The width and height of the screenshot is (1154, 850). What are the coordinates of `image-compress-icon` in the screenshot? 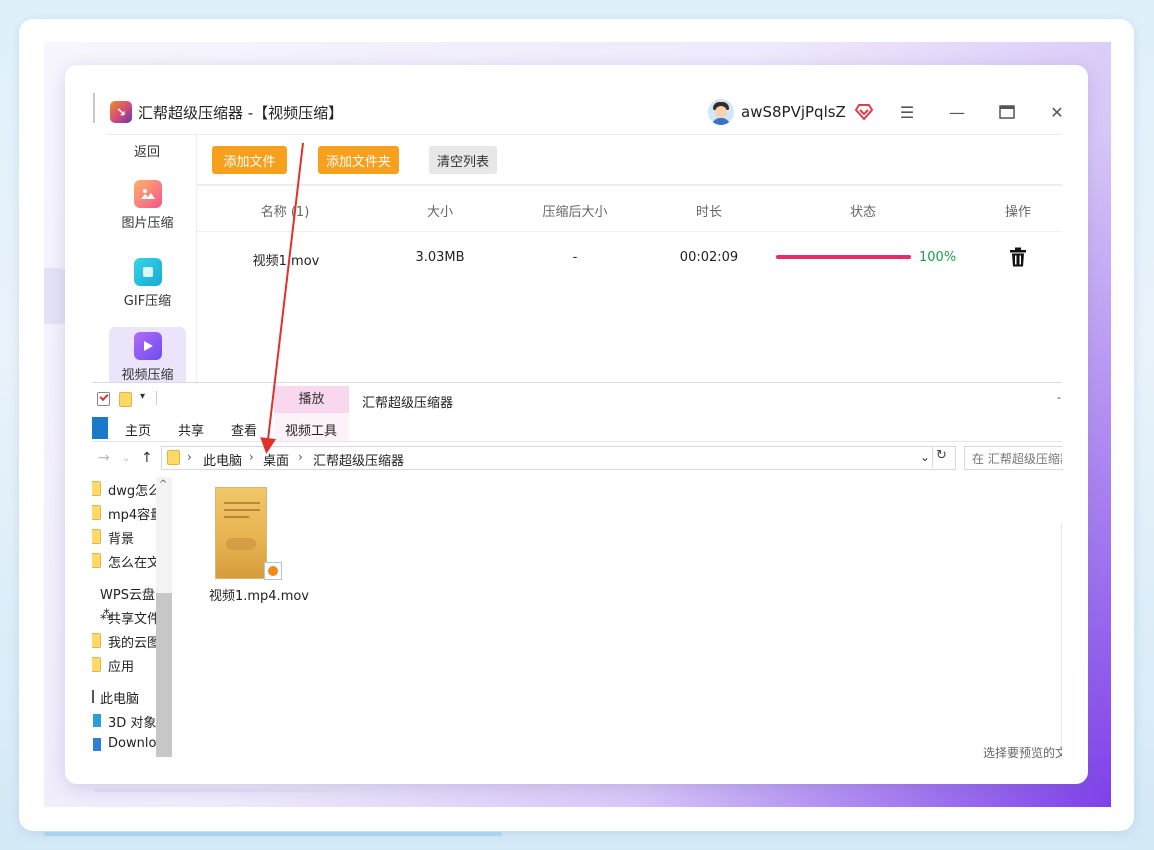 It's located at (147, 194).